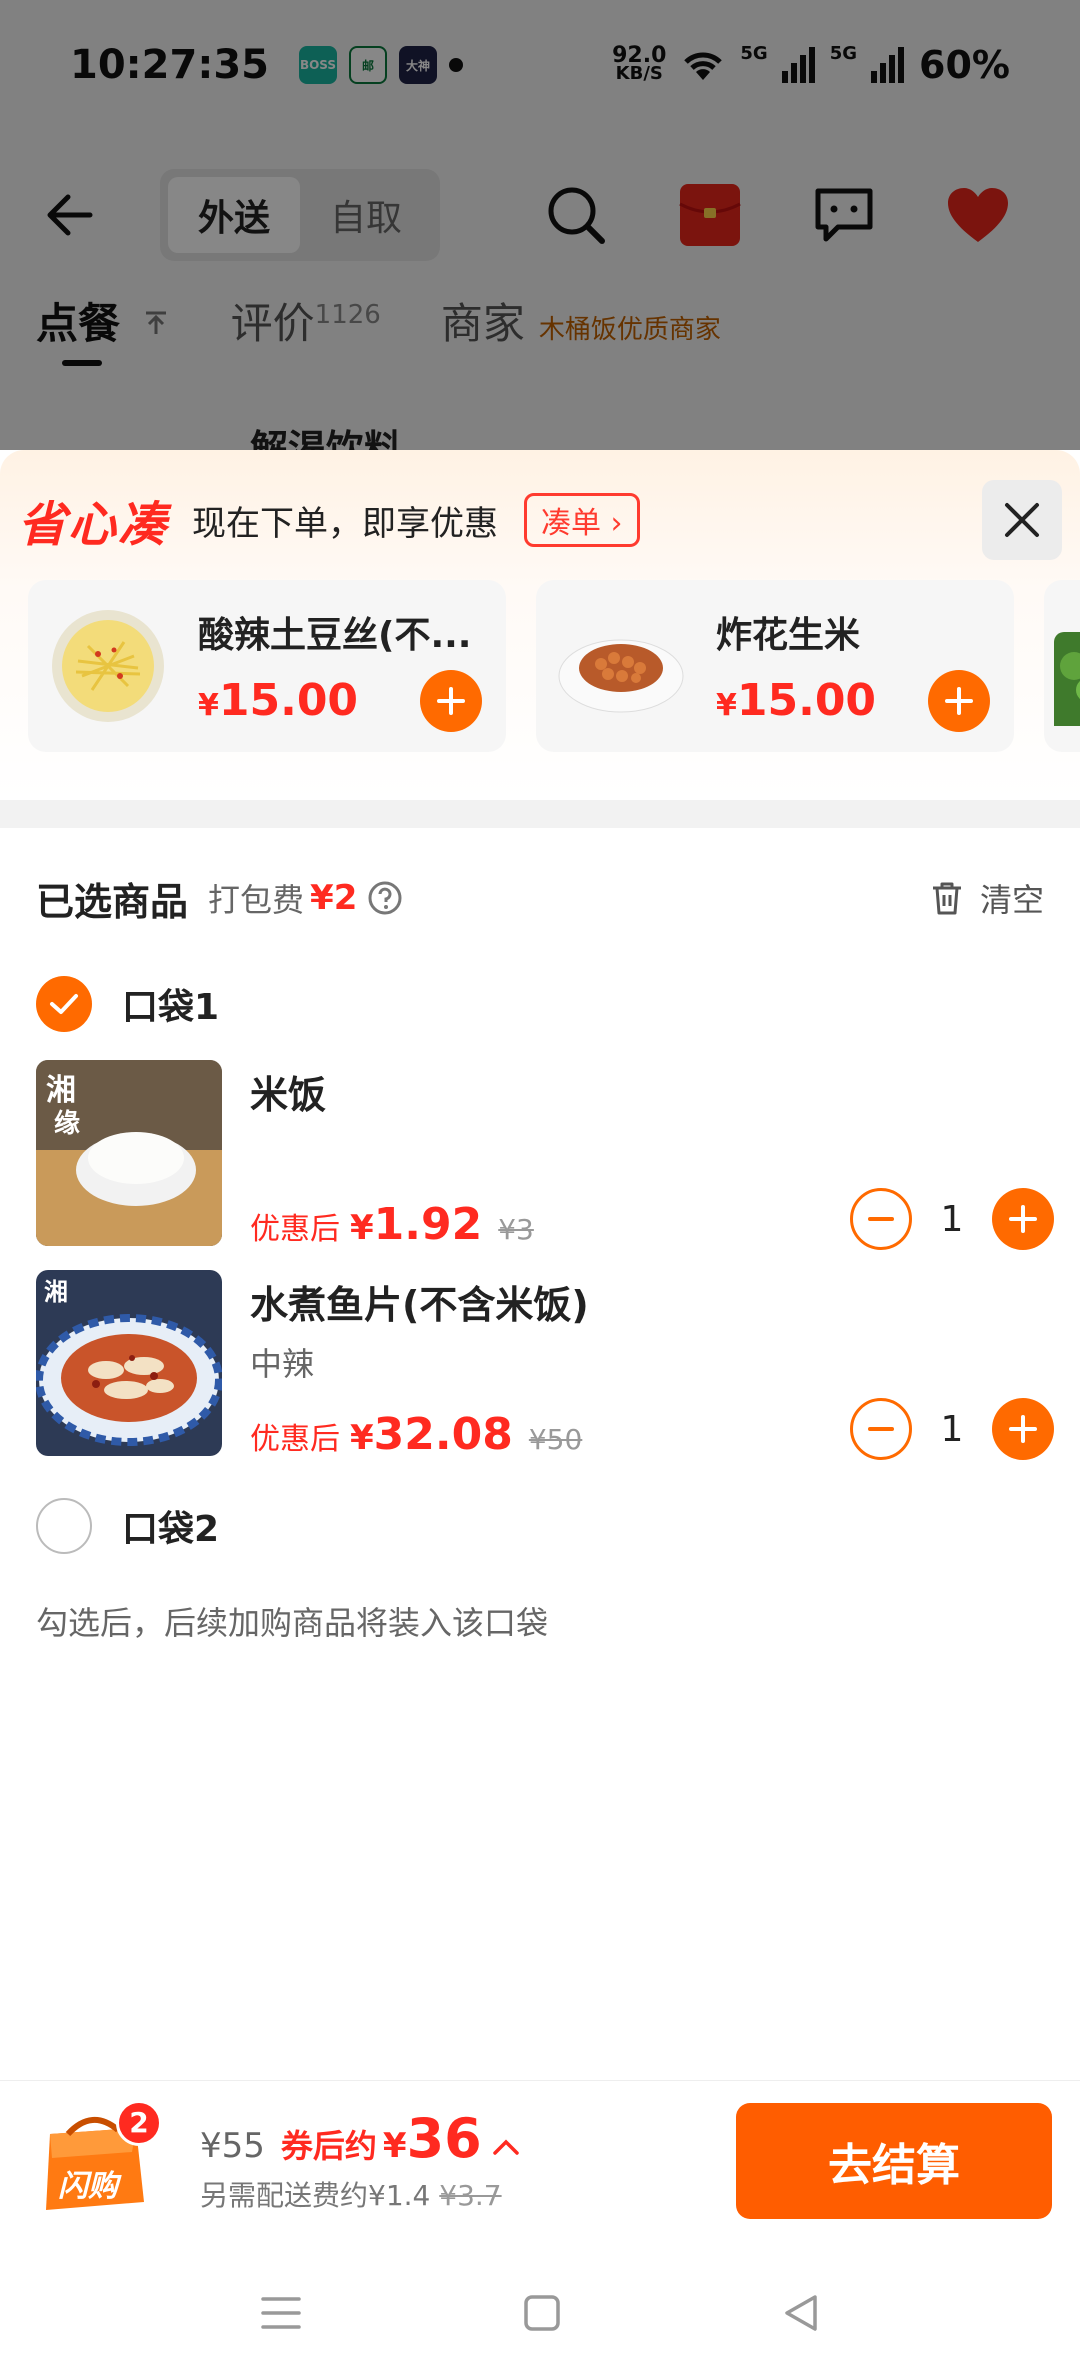  What do you see at coordinates (267, 666) in the screenshot?
I see `recommendation-card: 酸辣土豆丝(不... ¥15.00` at bounding box center [267, 666].